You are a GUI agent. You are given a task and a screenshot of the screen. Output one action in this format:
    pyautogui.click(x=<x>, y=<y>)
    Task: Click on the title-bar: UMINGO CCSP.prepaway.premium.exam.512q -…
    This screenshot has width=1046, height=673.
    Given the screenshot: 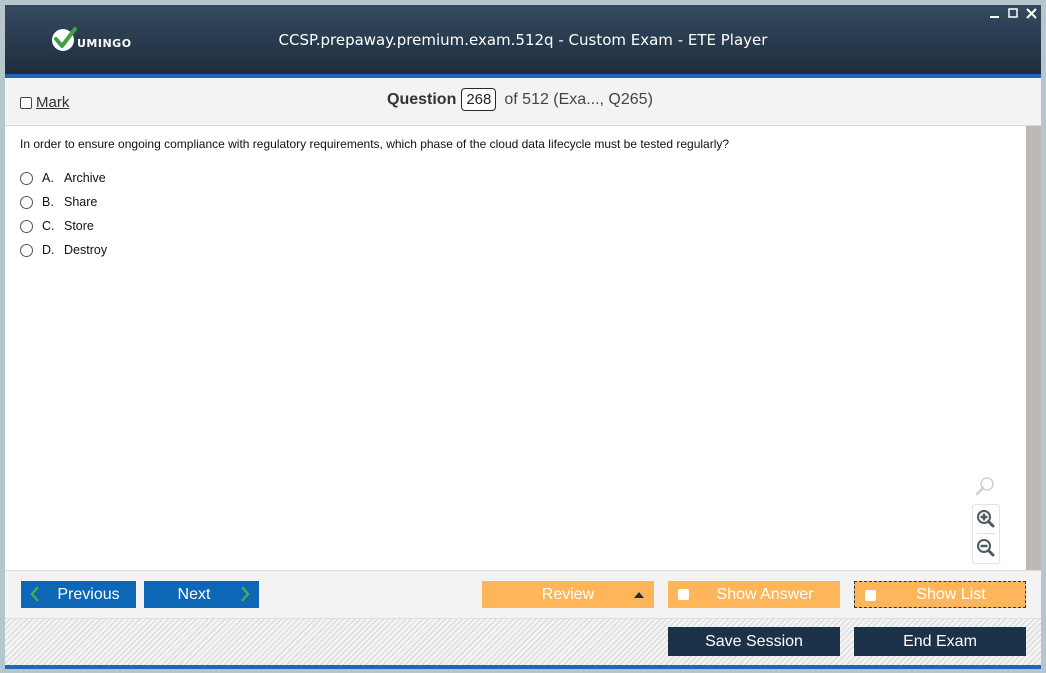 What is the action you would take?
    pyautogui.click(x=523, y=39)
    